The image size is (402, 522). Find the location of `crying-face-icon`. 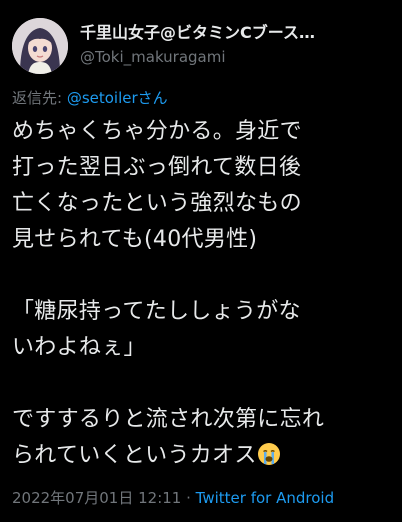

crying-face-icon is located at coordinates (269, 460).